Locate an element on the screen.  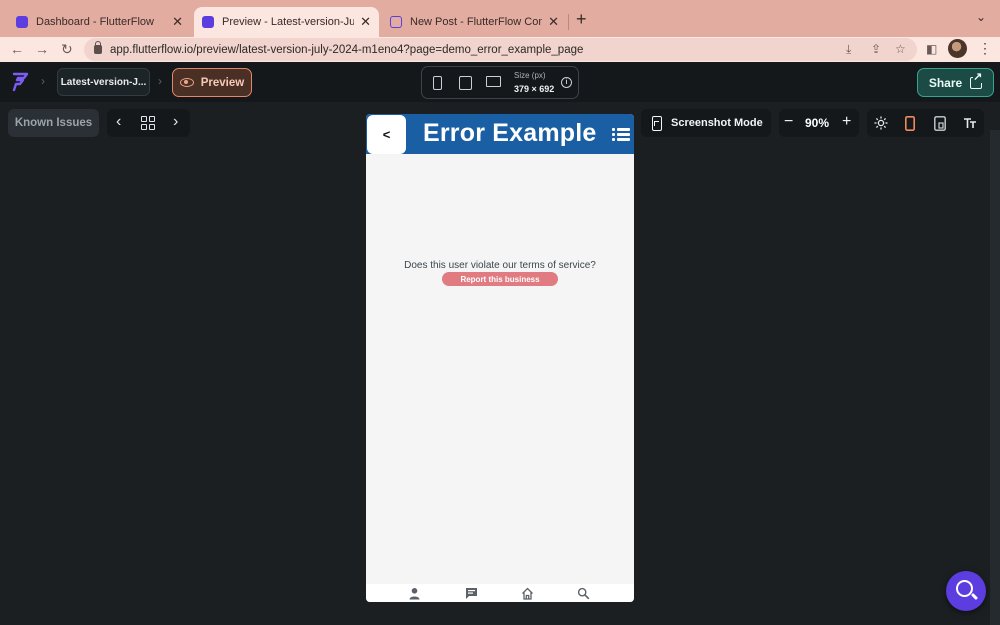
screenshot-icon is located at coordinates (657, 123).